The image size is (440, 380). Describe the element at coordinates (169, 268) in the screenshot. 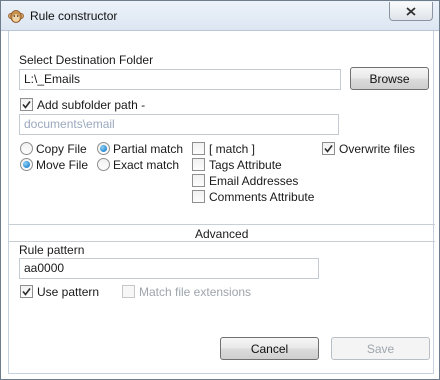

I see `rule-pattern-input: aa0000` at that location.